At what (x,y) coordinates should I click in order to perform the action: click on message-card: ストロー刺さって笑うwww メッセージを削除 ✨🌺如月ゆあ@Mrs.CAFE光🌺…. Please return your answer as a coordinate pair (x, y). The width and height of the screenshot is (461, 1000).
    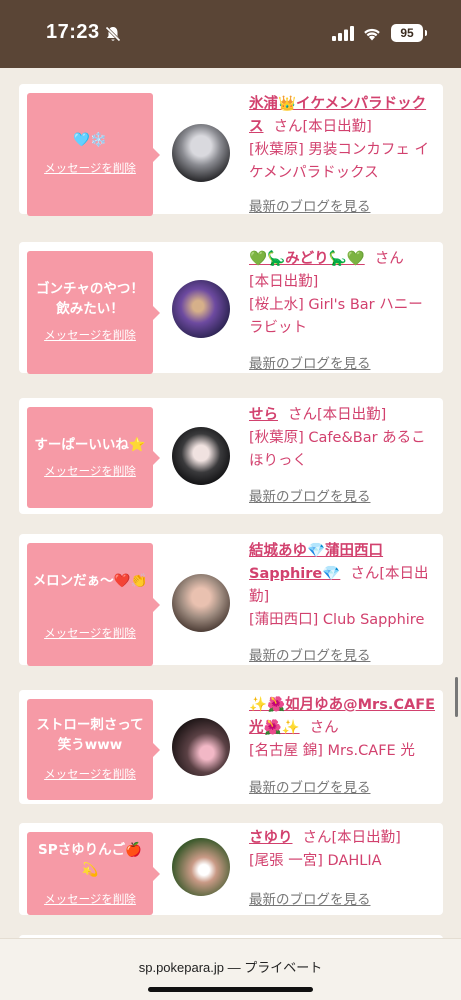
    Looking at the image, I should click on (231, 747).